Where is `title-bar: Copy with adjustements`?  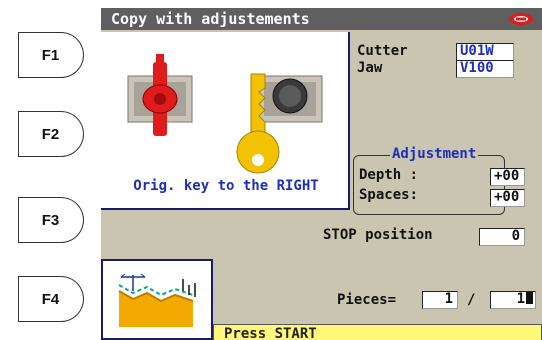
title-bar: Copy with adjustements is located at coordinates (321, 19).